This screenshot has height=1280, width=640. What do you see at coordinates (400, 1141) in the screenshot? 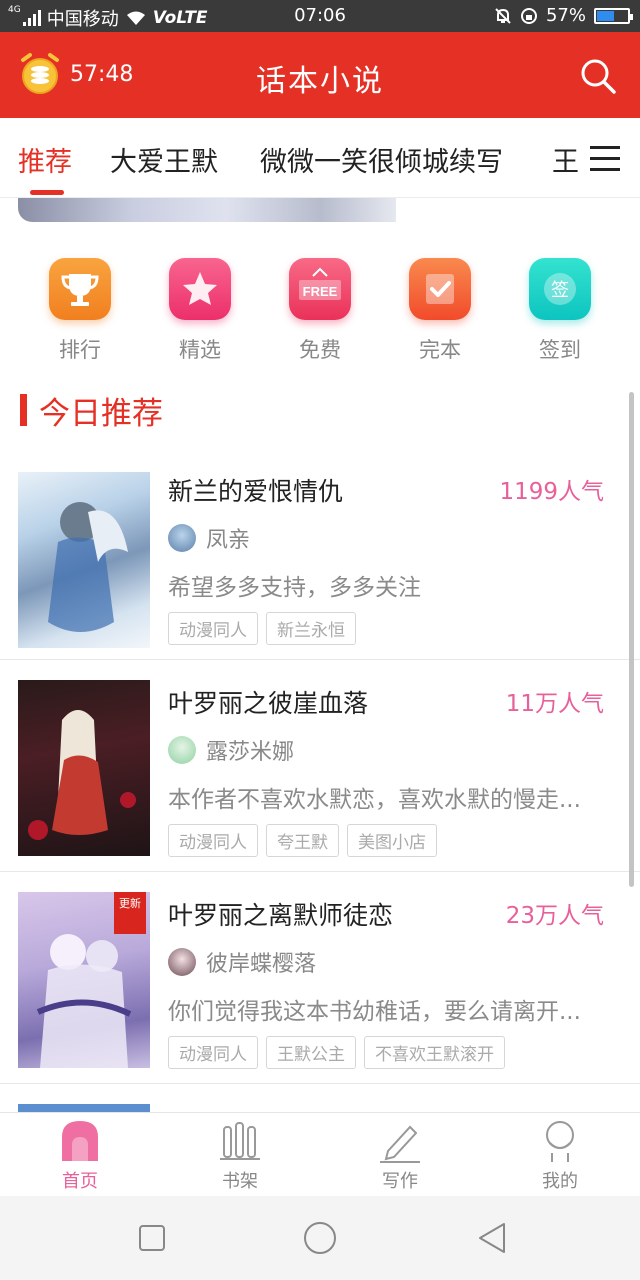
I see `pencil-icon` at bounding box center [400, 1141].